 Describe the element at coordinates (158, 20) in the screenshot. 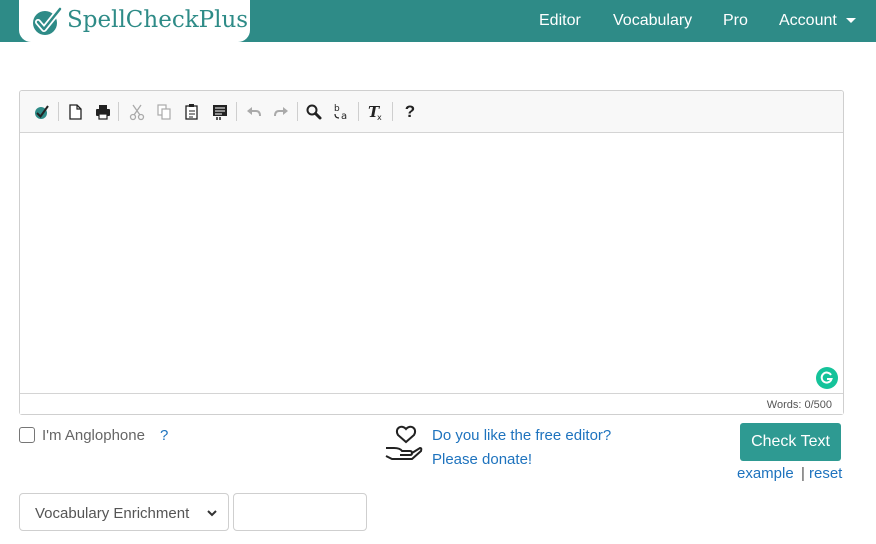

I see `brand-name: SpellCheckPlus` at that location.